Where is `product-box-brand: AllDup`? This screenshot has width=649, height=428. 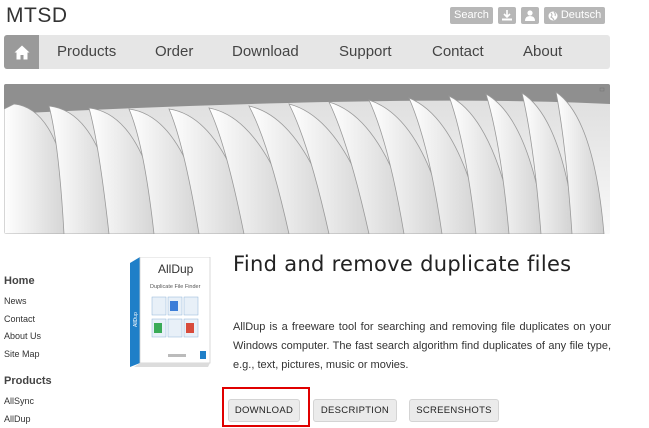
product-box-brand: AllDup is located at coordinates (176, 269).